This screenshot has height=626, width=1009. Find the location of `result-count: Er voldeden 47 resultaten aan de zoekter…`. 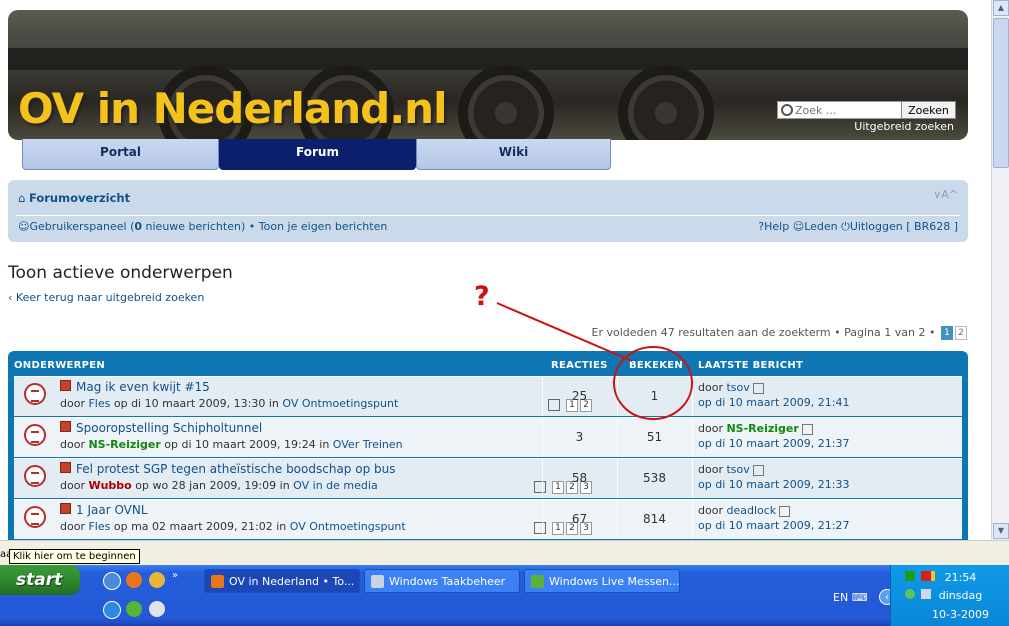

result-count: Er voldeden 47 resultaten aan de zoekter… is located at coordinates (711, 332).